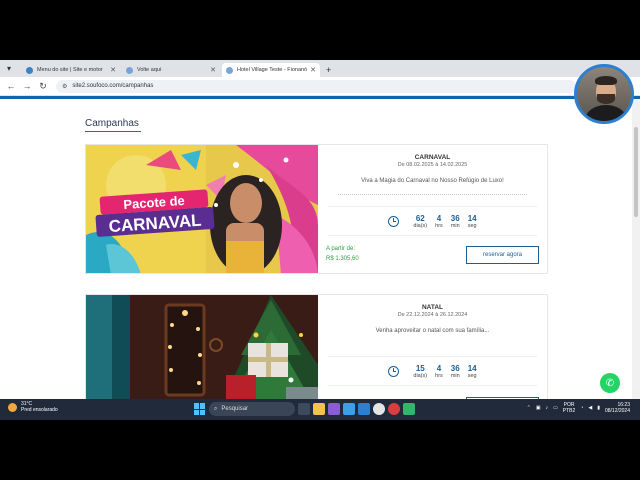  I want to click on campaign-image: Pacote de CARNAVAL, so click(202, 209).